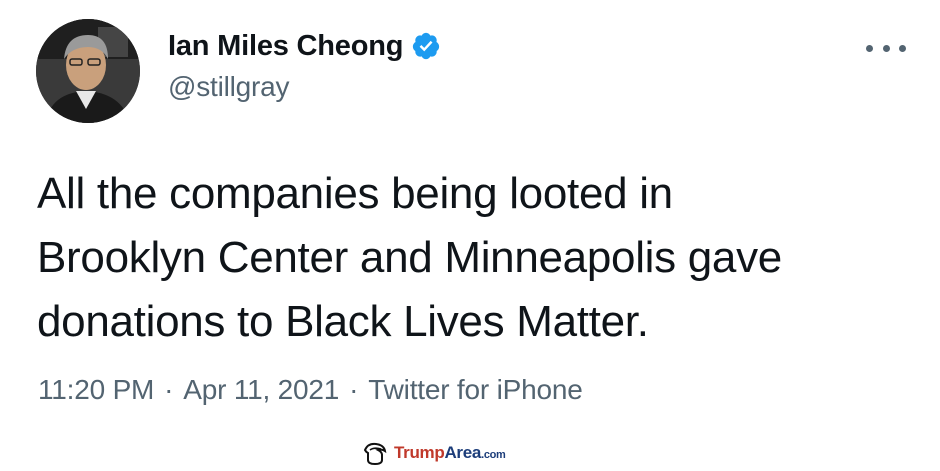 This screenshot has width=940, height=471. I want to click on tweet-source: Twitter for iPhone, so click(475, 390).